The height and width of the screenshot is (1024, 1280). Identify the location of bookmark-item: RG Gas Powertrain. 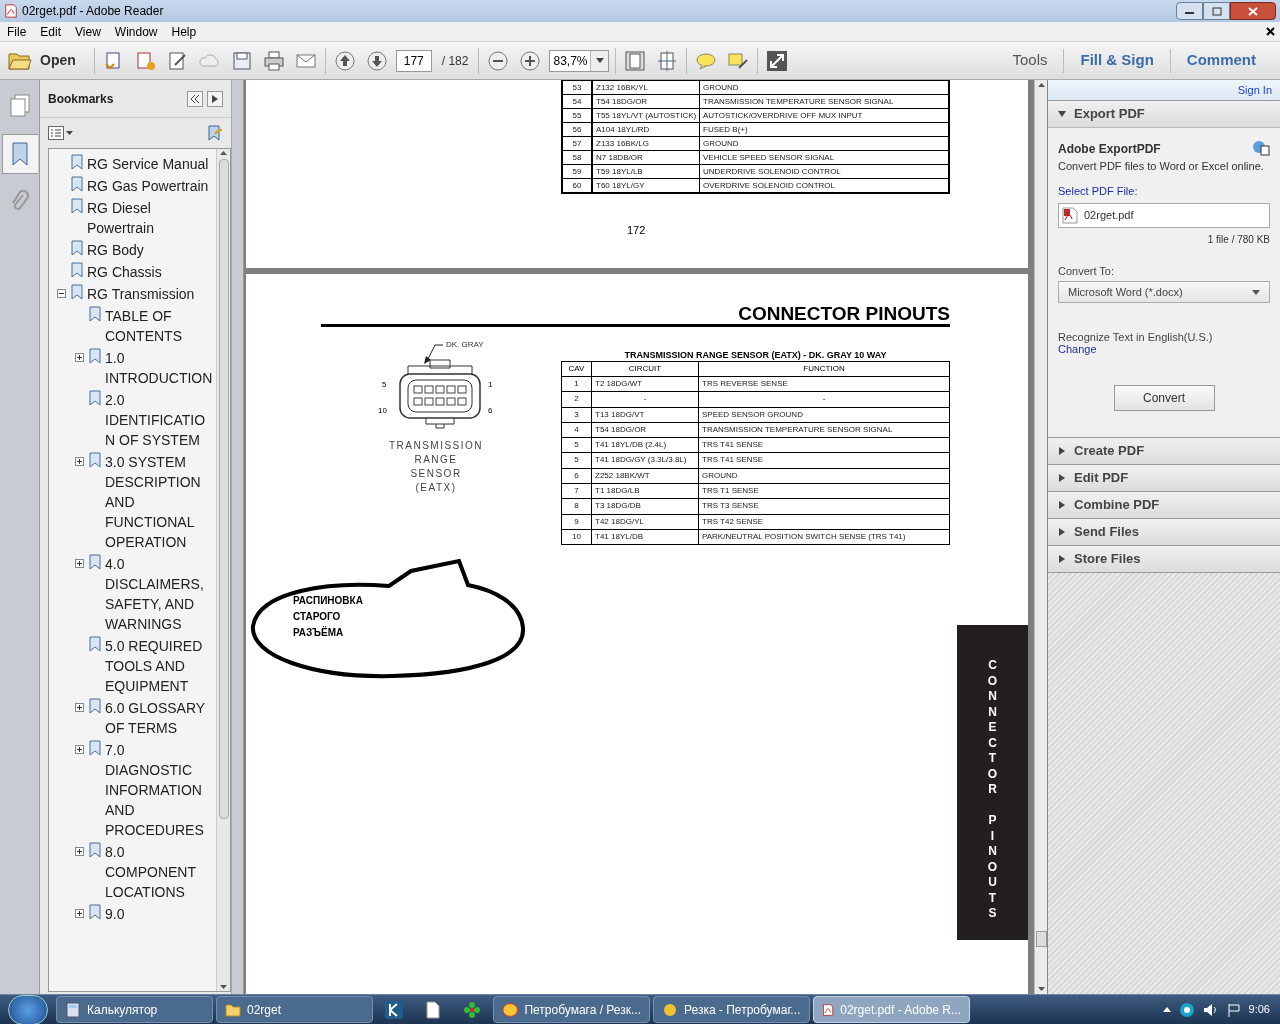
(149, 186).